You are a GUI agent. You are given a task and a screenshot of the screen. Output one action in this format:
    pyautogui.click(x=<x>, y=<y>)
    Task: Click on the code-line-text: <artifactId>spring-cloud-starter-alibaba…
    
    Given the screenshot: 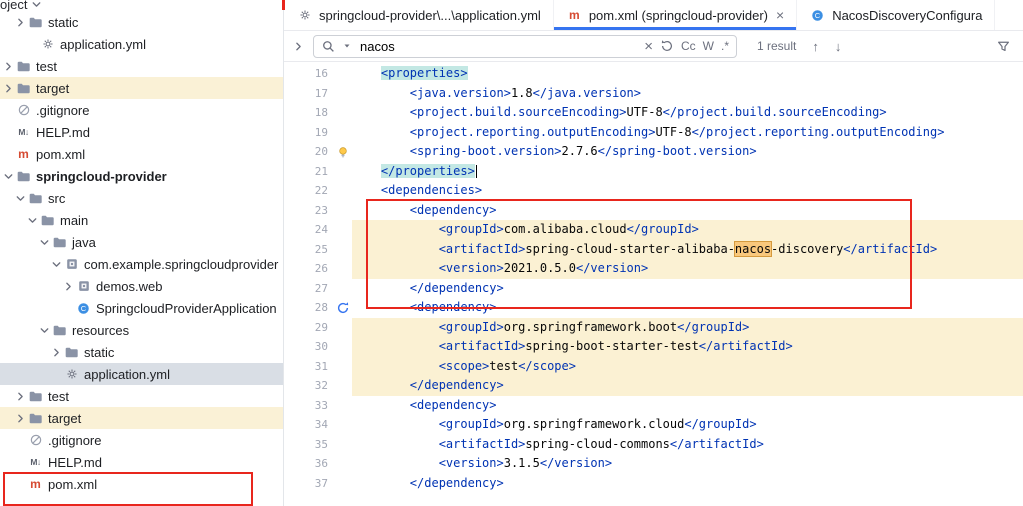 What is the action you would take?
    pyautogui.click(x=687, y=249)
    